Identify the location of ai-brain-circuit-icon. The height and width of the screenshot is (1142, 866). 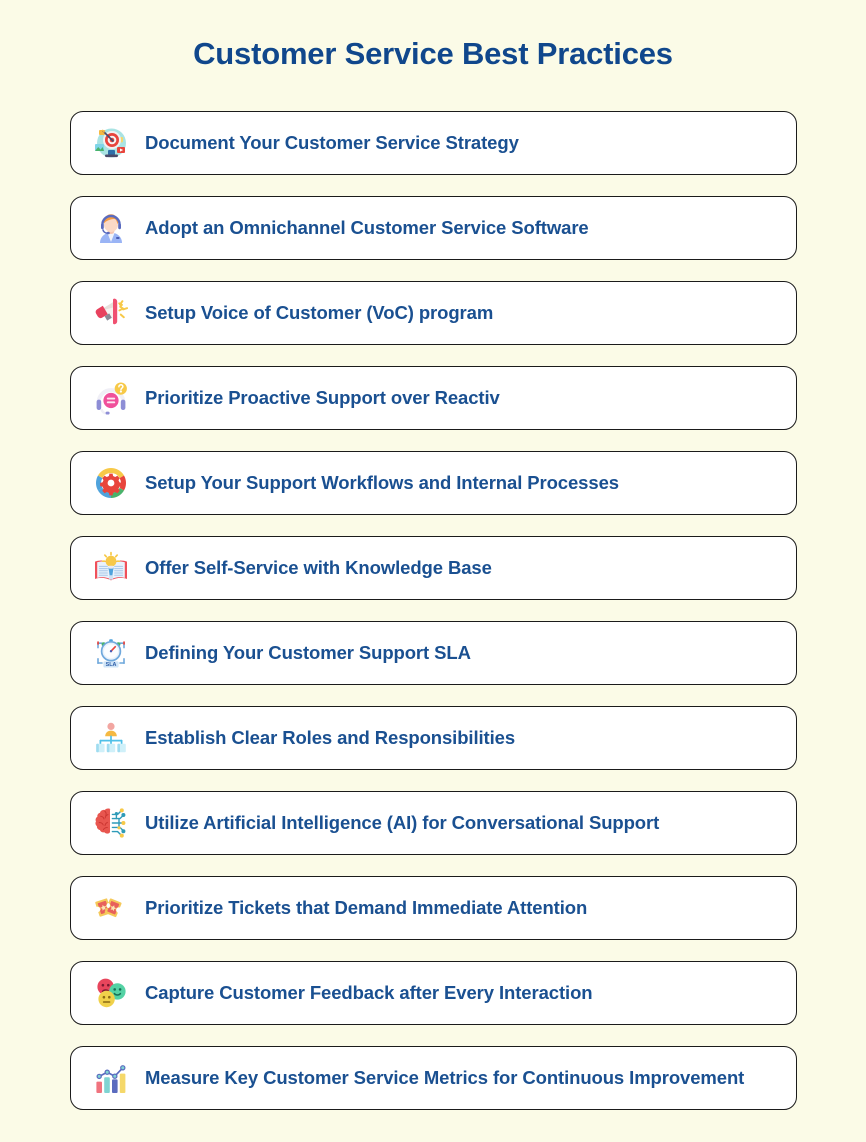
(111, 823).